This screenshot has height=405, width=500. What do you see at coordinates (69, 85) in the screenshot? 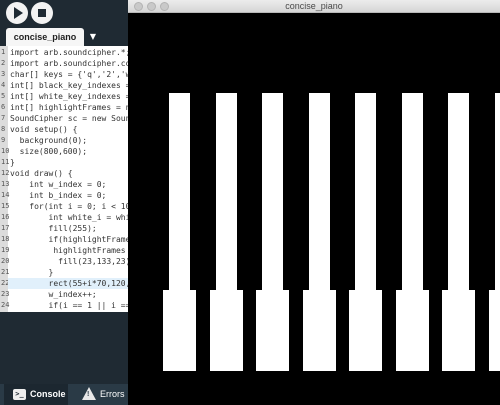
I see `code-line: int[] black_key_indexes =` at bounding box center [69, 85].